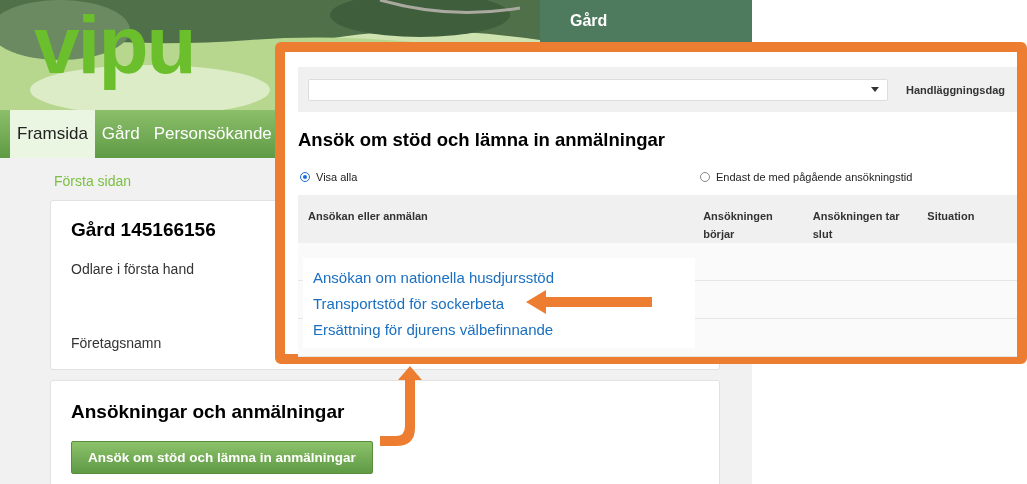 Image resolution: width=1027 pixels, height=484 pixels. Describe the element at coordinates (132, 269) in the screenshot. I see `role-label: Odlare i första hand` at that location.